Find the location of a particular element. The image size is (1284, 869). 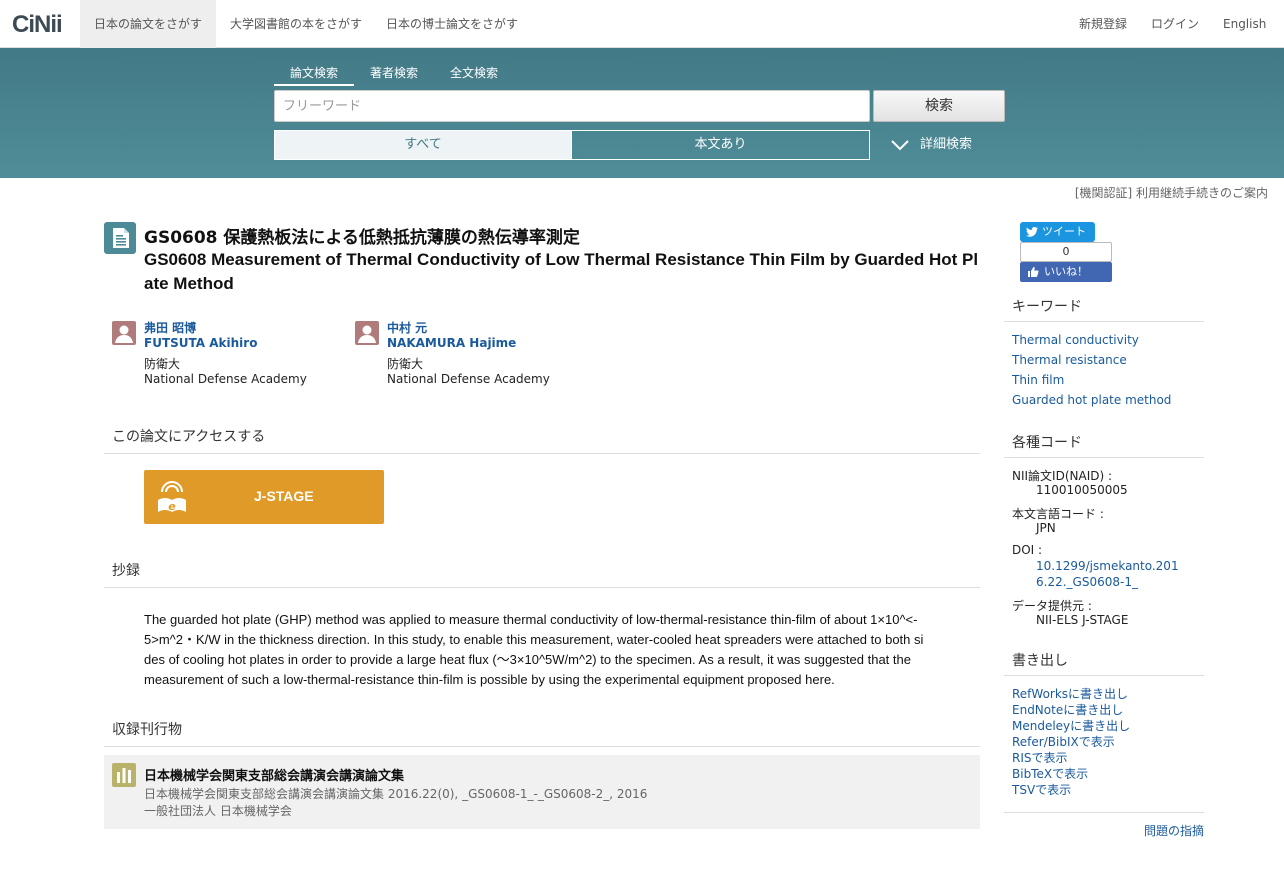

keyword-link: Thermal conductivity is located at coordinates (1075, 340).